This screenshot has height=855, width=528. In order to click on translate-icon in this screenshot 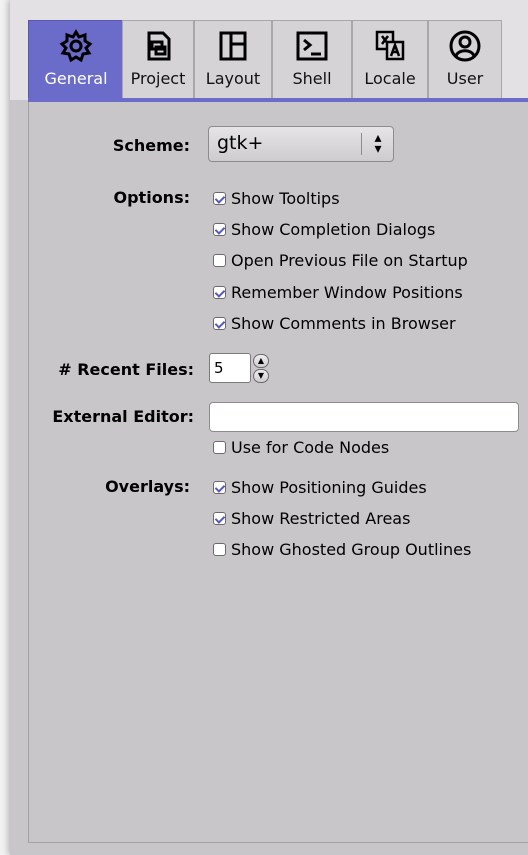, I will do `click(390, 45)`.